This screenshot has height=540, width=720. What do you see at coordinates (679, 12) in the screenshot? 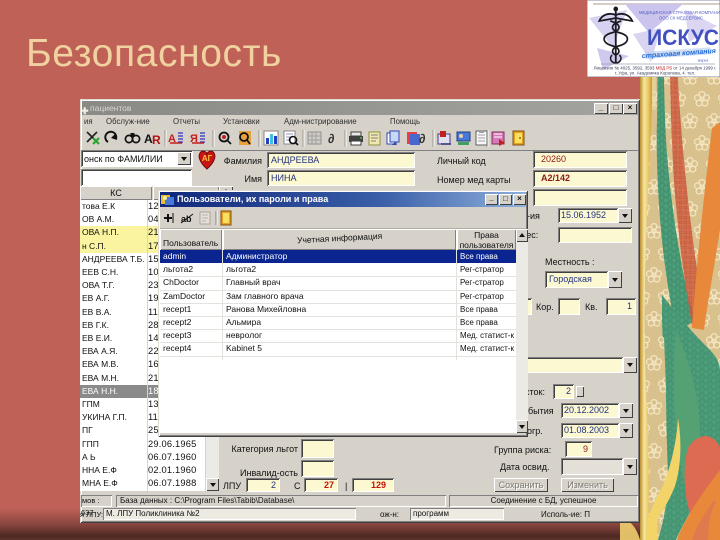
I see `svg-text: МЕДИЦИНСКАЯ СТРАХОВАЯ КОМПАНИЯ` at bounding box center [679, 12].